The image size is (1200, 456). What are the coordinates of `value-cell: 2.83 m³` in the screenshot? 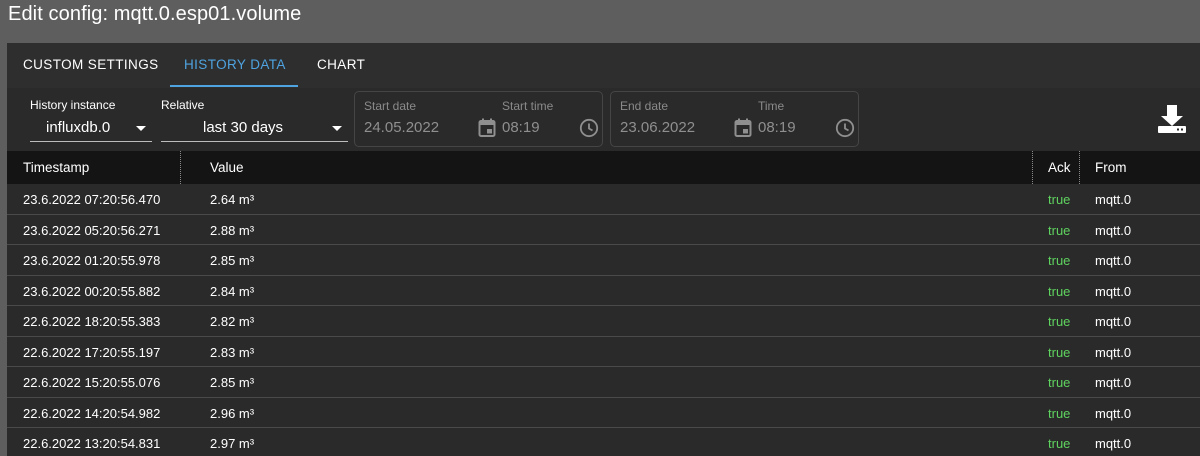 It's located at (232, 352).